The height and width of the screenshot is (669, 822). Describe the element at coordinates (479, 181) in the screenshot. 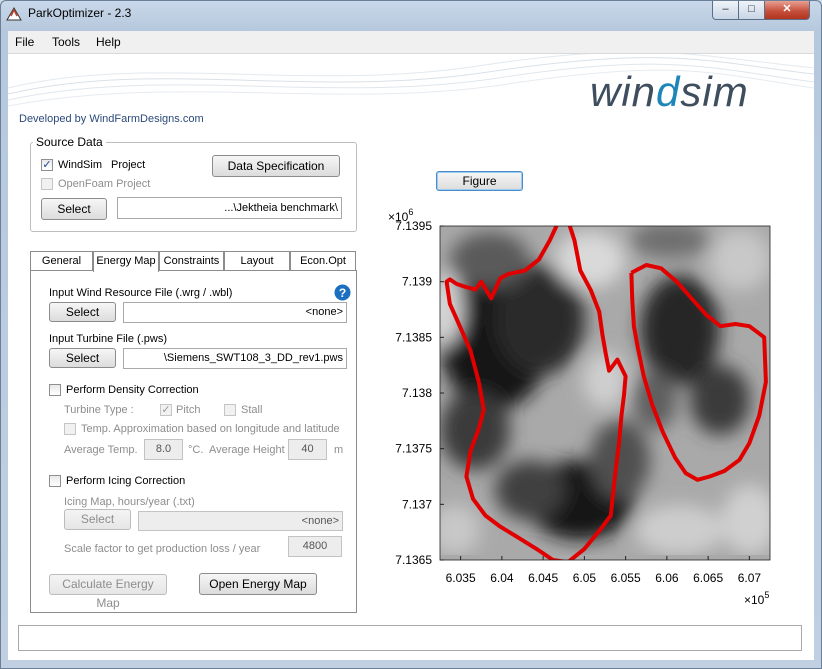

I see `figure-button: Figure` at that location.